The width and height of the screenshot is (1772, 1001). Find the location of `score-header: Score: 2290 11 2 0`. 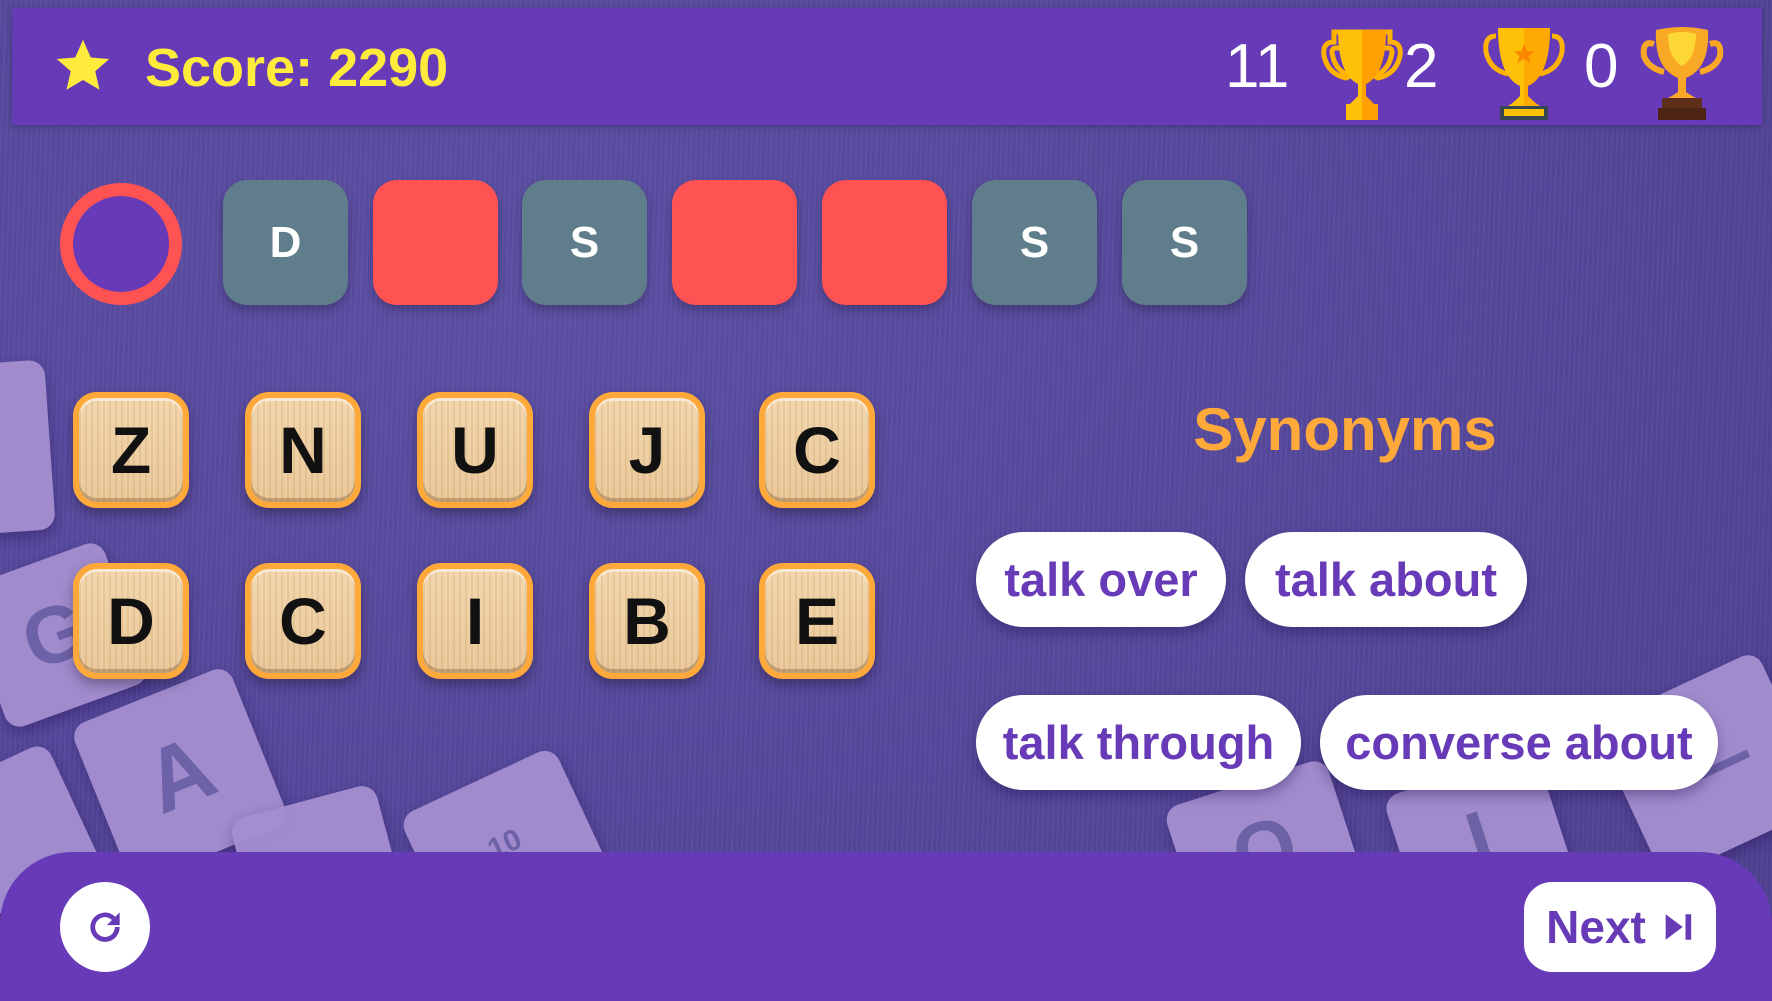

score-header: Score: 2290 11 2 0 is located at coordinates (887, 66).